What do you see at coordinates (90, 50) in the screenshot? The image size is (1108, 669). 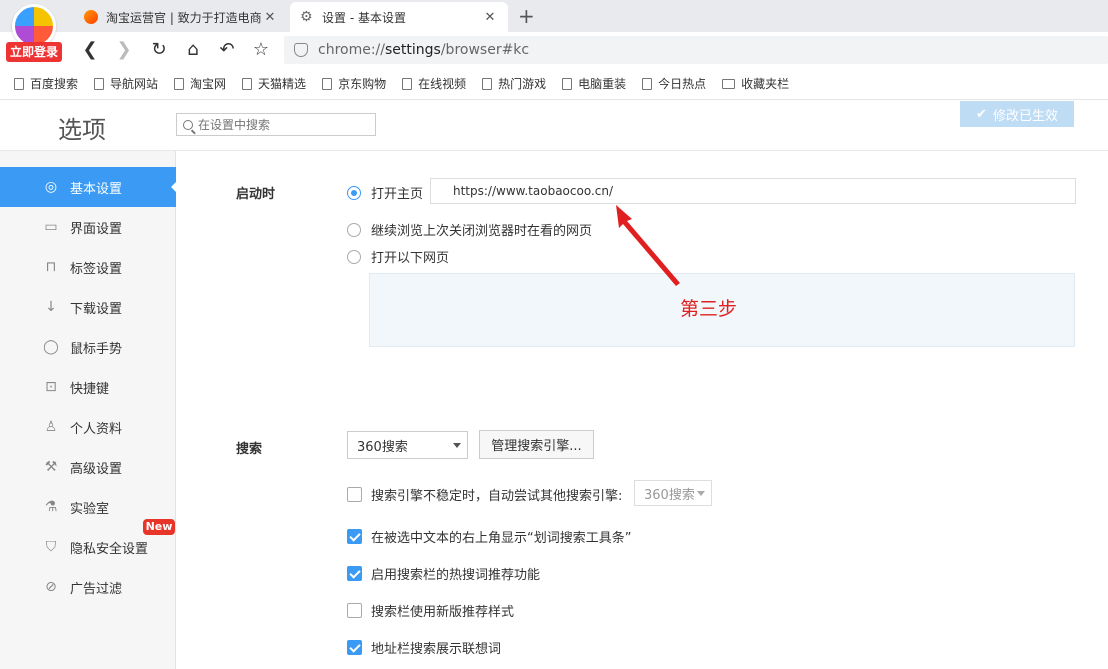 I see `back-icon: ❮` at bounding box center [90, 50].